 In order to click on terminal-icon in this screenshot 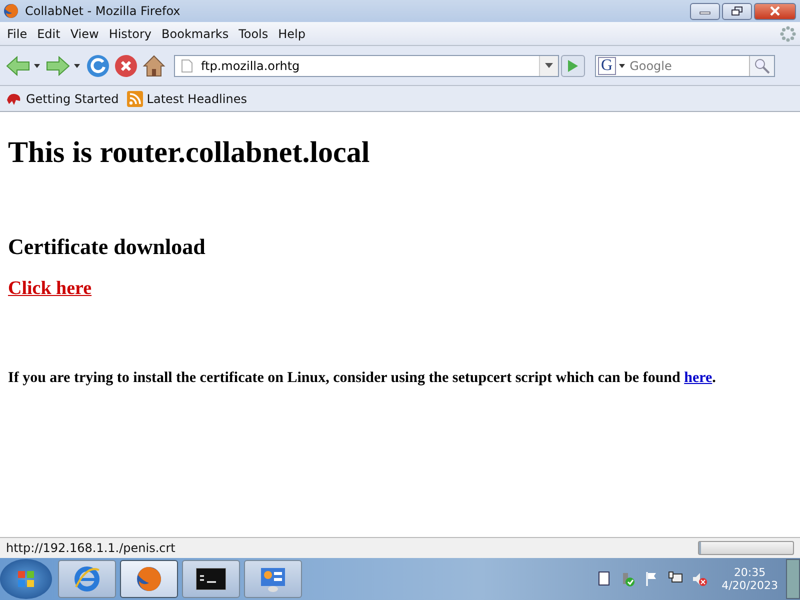, I will do `click(211, 579)`.